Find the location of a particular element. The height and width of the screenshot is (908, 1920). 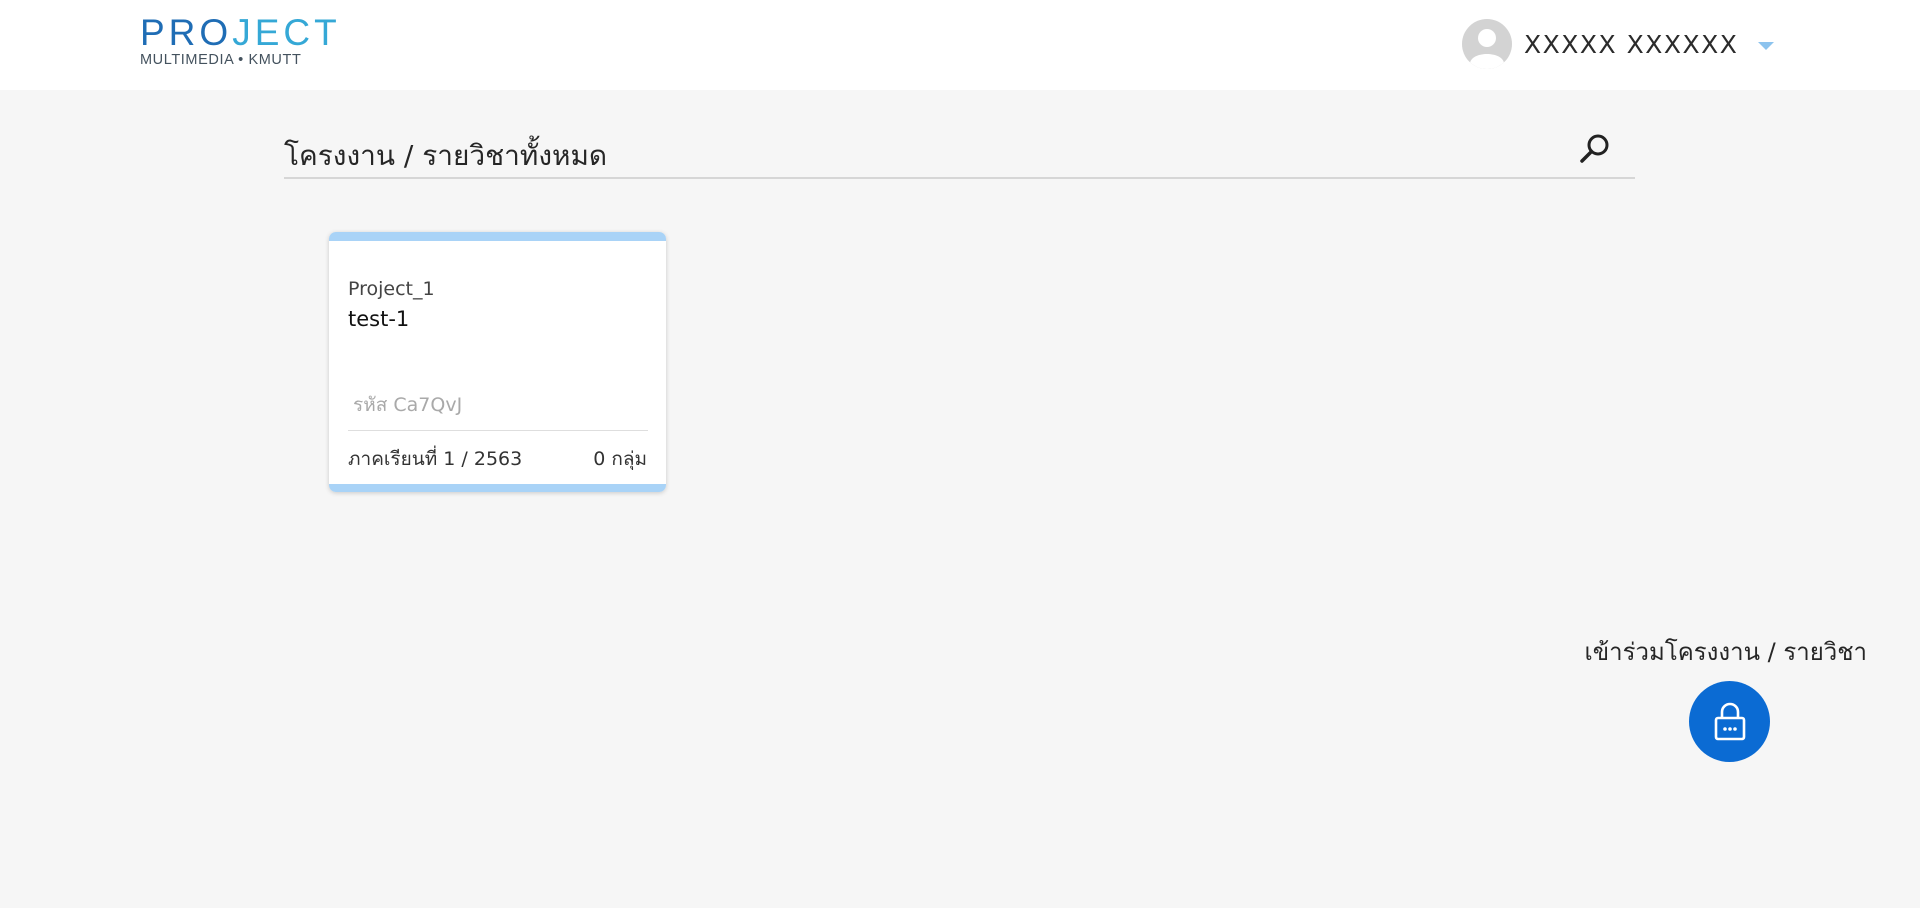

logo-title: PROJECT is located at coordinates (240, 32).